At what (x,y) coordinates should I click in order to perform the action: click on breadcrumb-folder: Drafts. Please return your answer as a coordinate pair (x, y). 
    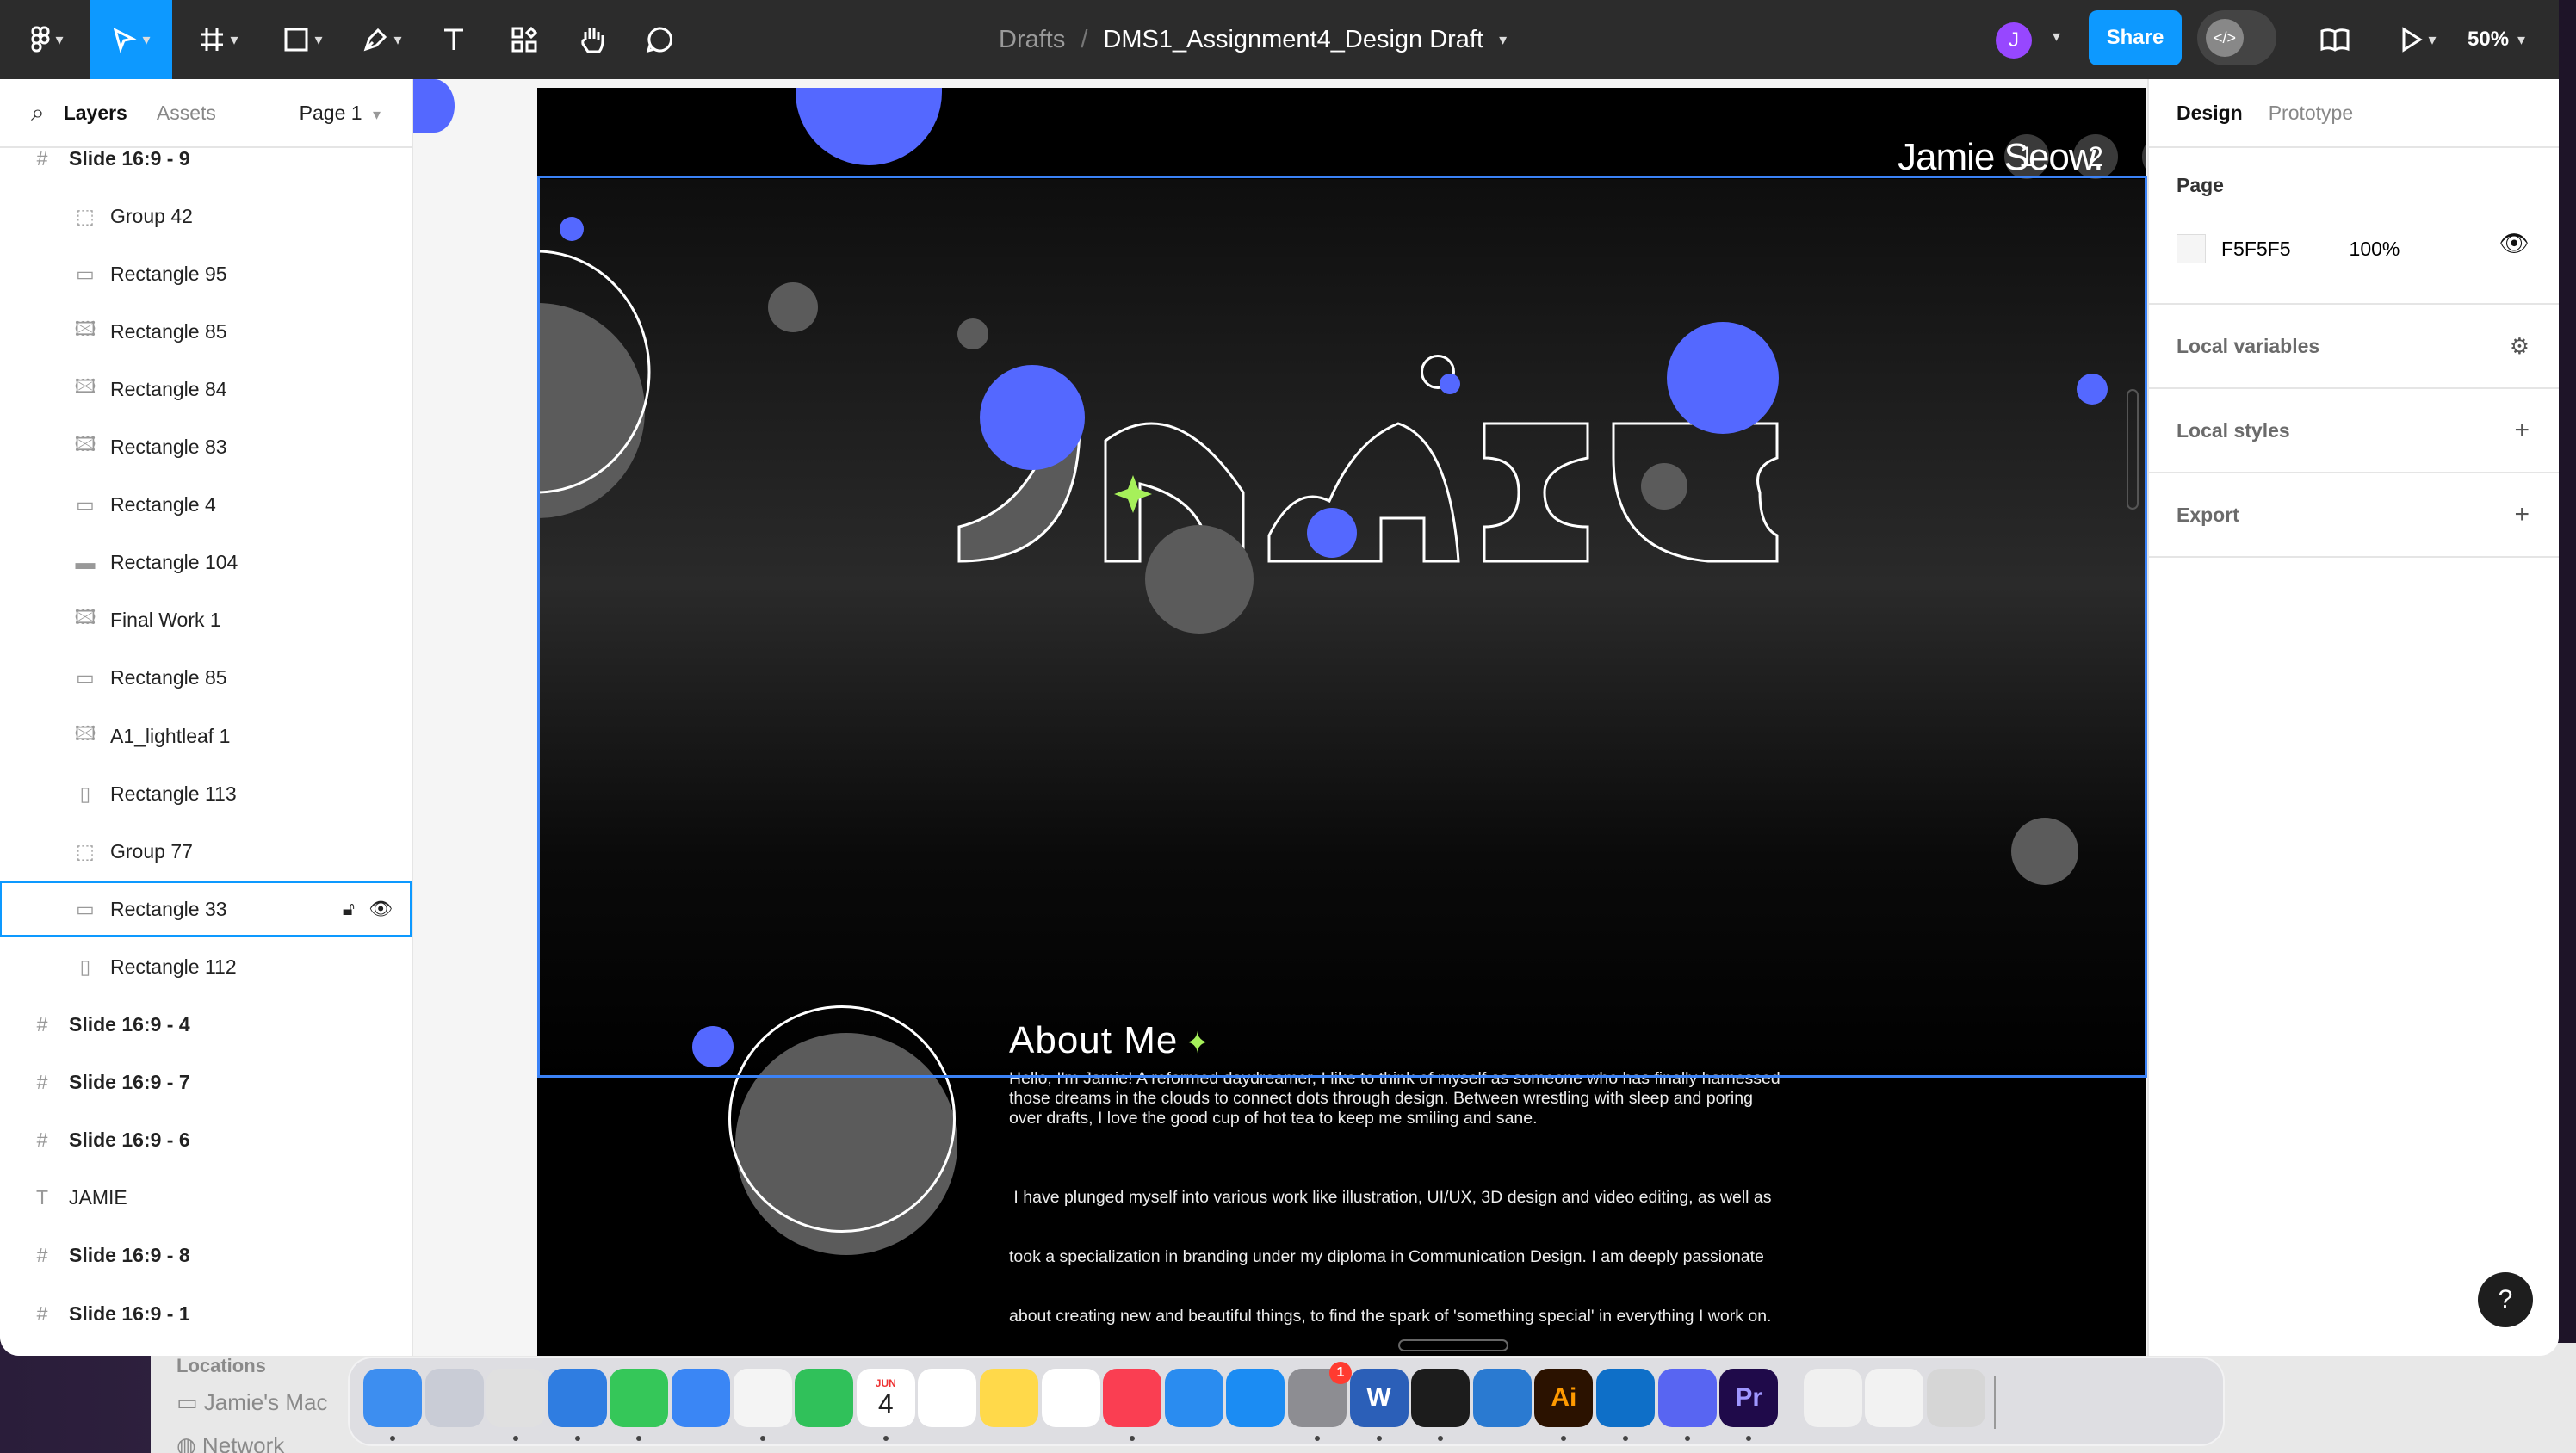
    Looking at the image, I should click on (1032, 40).